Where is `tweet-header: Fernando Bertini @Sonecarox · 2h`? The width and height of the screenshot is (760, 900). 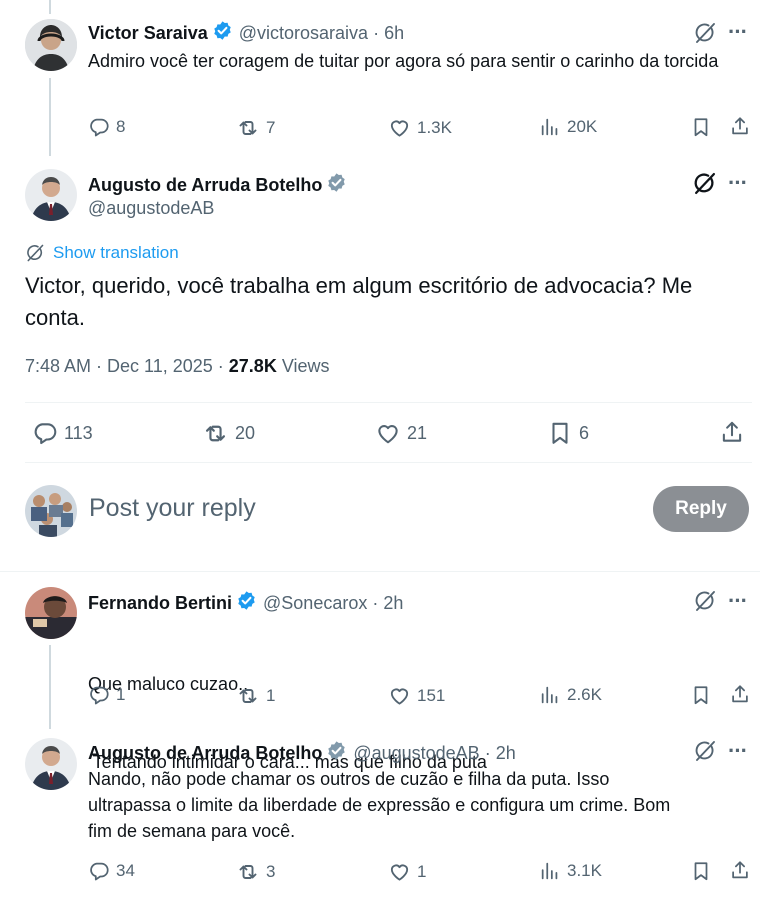
tweet-header: Fernando Bertini @Sonecarox · 2h is located at coordinates (245, 603).